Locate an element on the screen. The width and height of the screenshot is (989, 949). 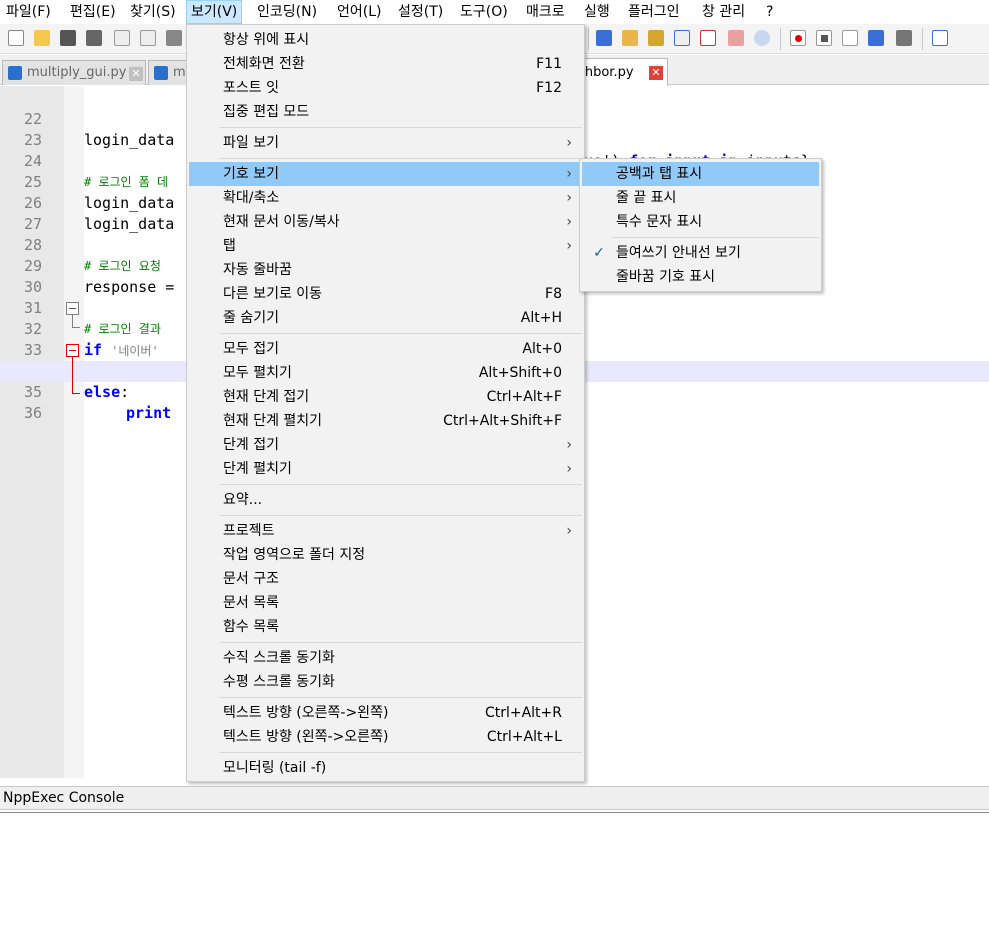
view-sync-horizontal-scroll: 수평 스크롤 동기화 is located at coordinates (385, 682).